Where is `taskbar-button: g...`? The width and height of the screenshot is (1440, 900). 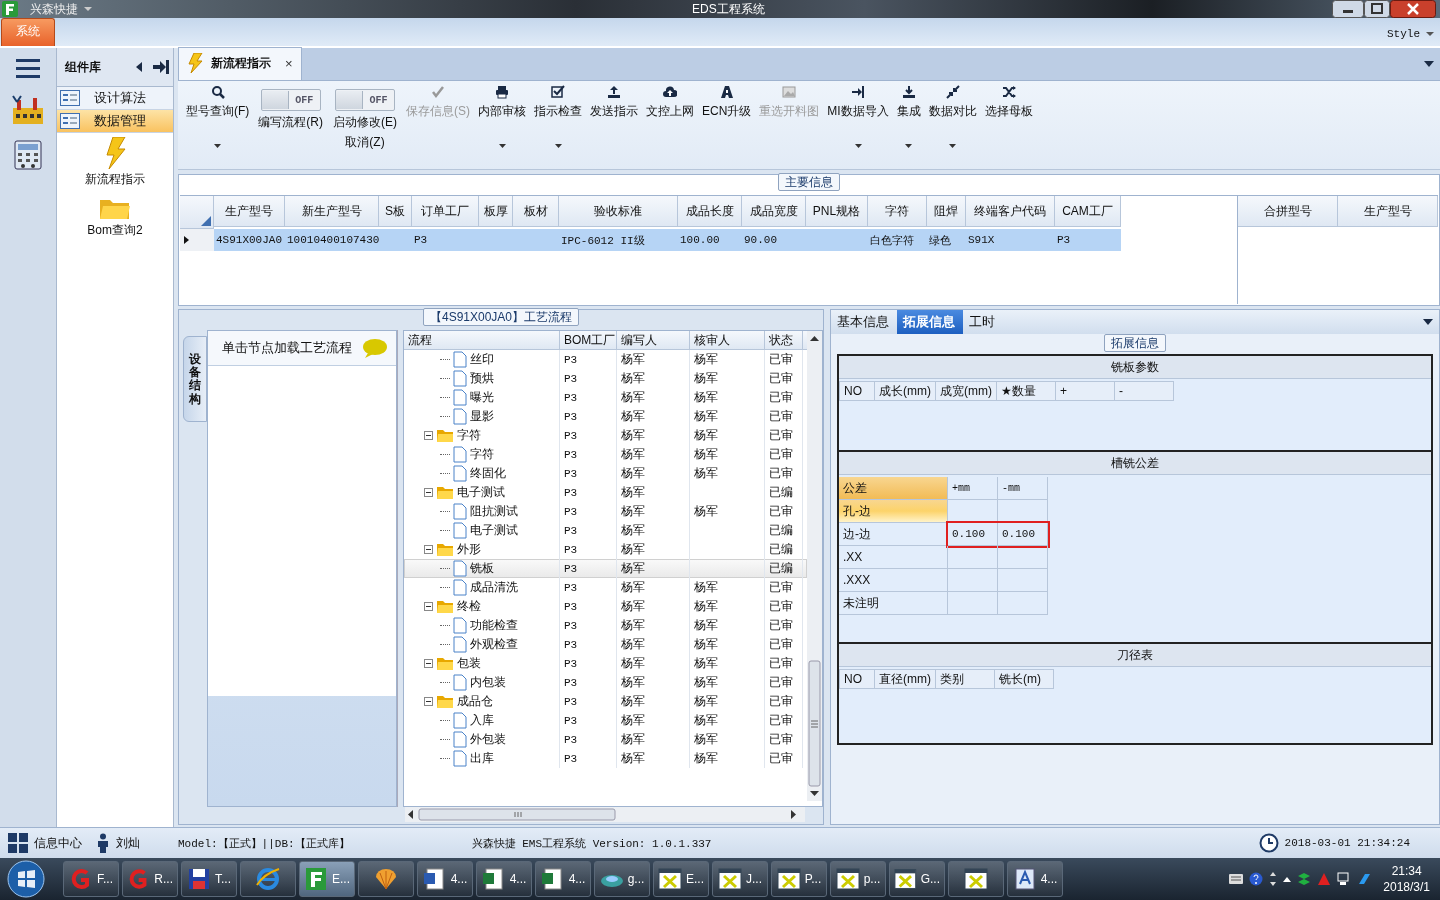 taskbar-button: g... is located at coordinates (622, 879).